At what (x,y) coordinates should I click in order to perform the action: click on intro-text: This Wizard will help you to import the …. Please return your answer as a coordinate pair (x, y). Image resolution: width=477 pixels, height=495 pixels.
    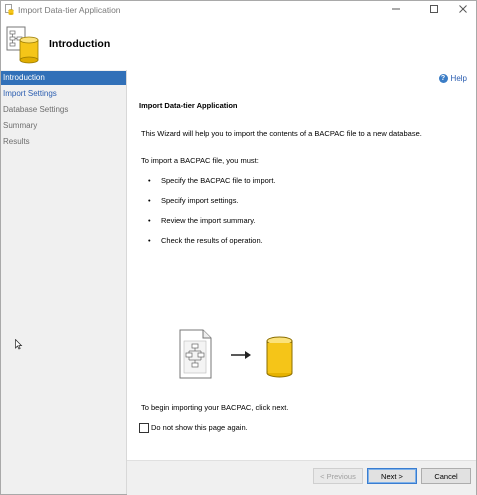
    Looking at the image, I should click on (281, 133).